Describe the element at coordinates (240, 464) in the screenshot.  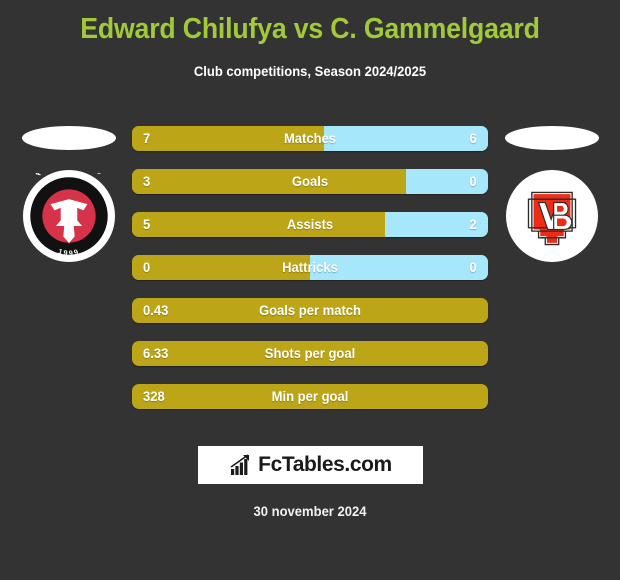
I see `bar-chart-arrow-icon` at that location.